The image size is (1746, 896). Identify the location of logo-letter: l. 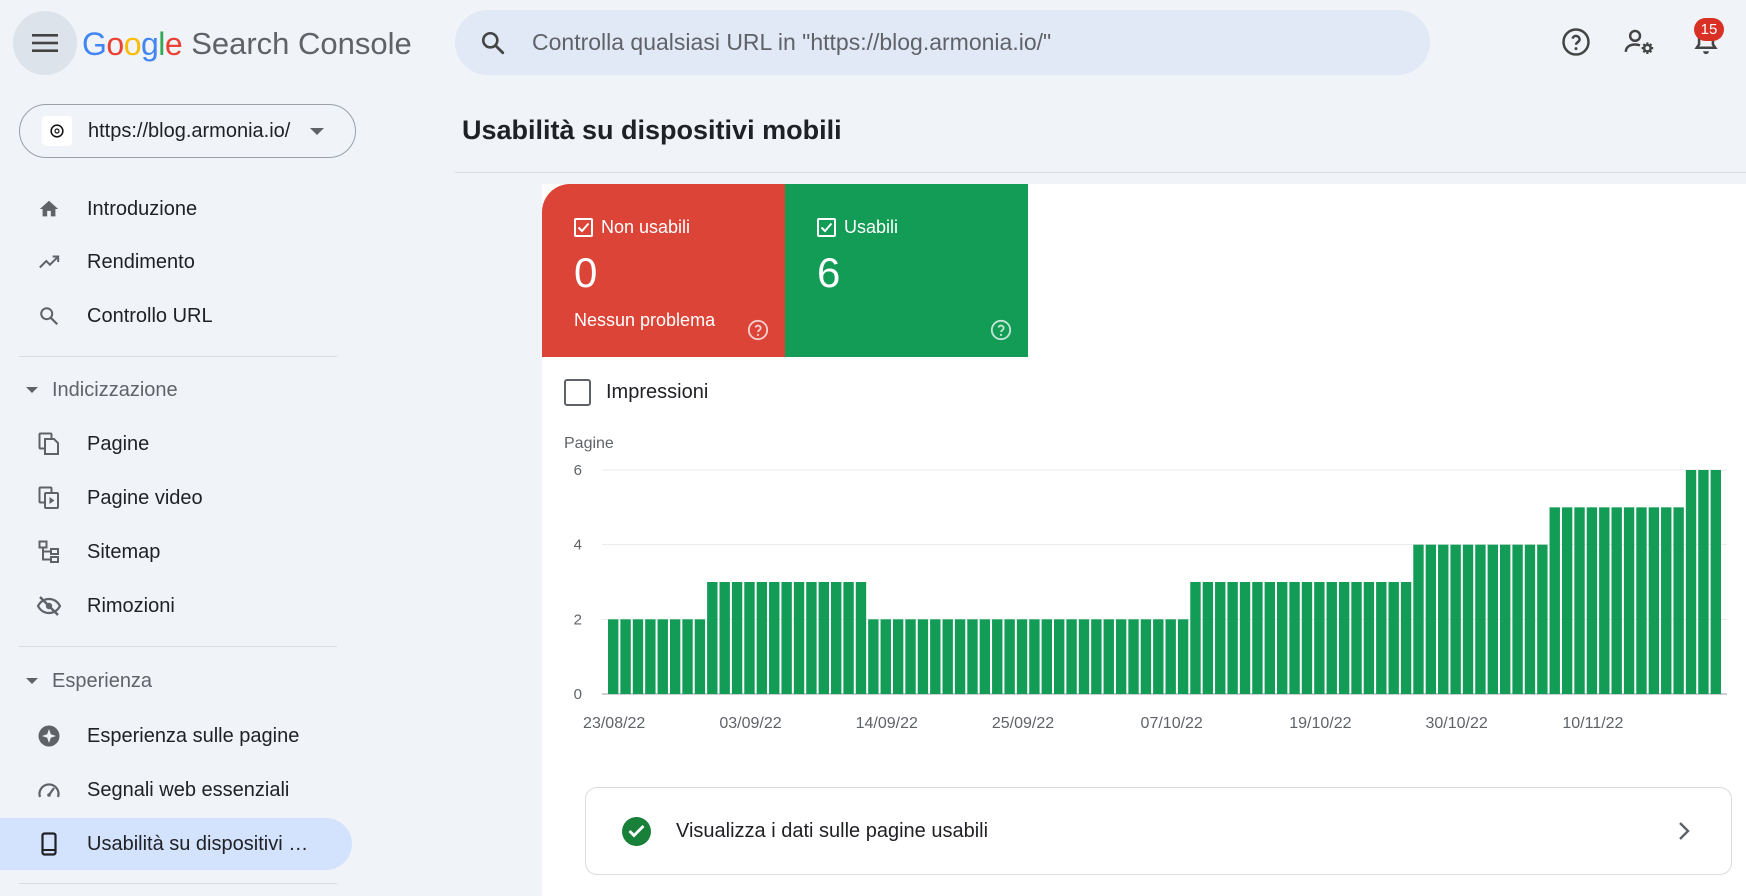
(161, 43).